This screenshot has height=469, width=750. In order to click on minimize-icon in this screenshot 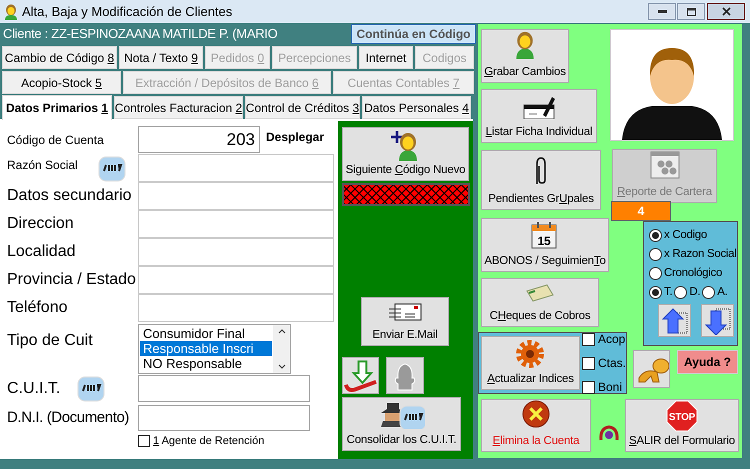, I will do `click(662, 11)`.